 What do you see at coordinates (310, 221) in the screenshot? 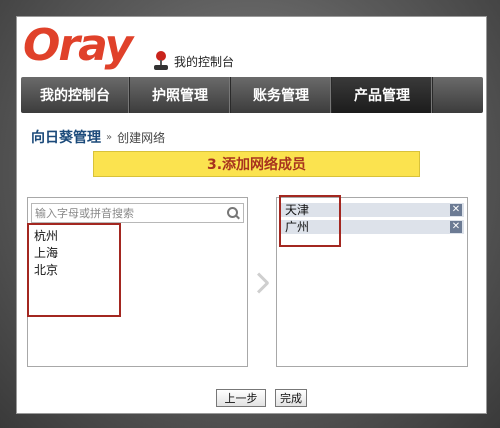
I see `highlight-frame-selected` at bounding box center [310, 221].